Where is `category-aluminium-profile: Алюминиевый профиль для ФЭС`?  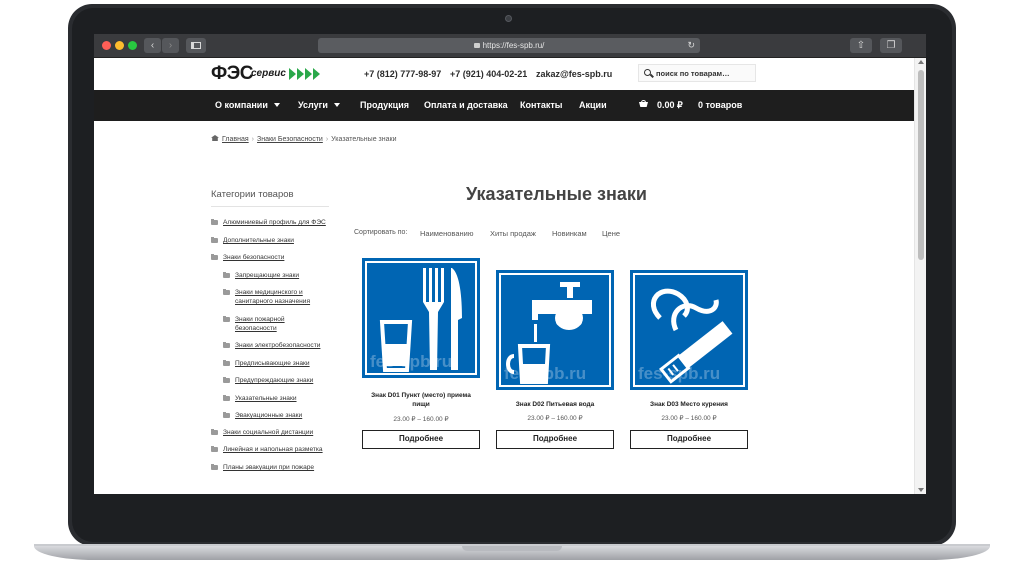 category-aluminium-profile: Алюминиевый профиль для ФЭС is located at coordinates (274, 222).